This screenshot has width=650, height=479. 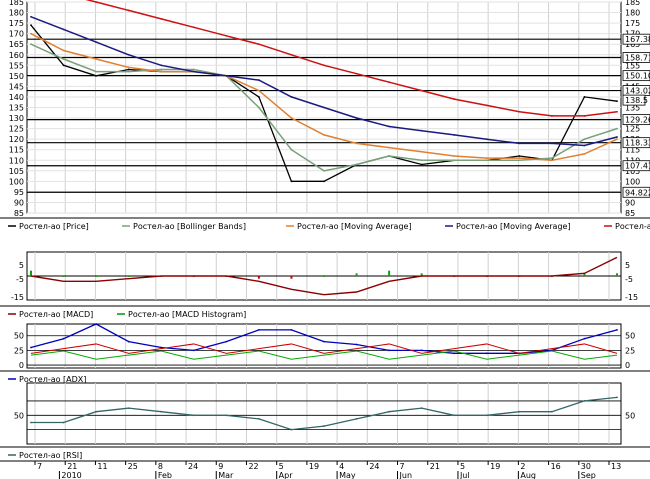 What do you see at coordinates (402, 466) in the screenshot?
I see `date-tick-label: 7` at bounding box center [402, 466].